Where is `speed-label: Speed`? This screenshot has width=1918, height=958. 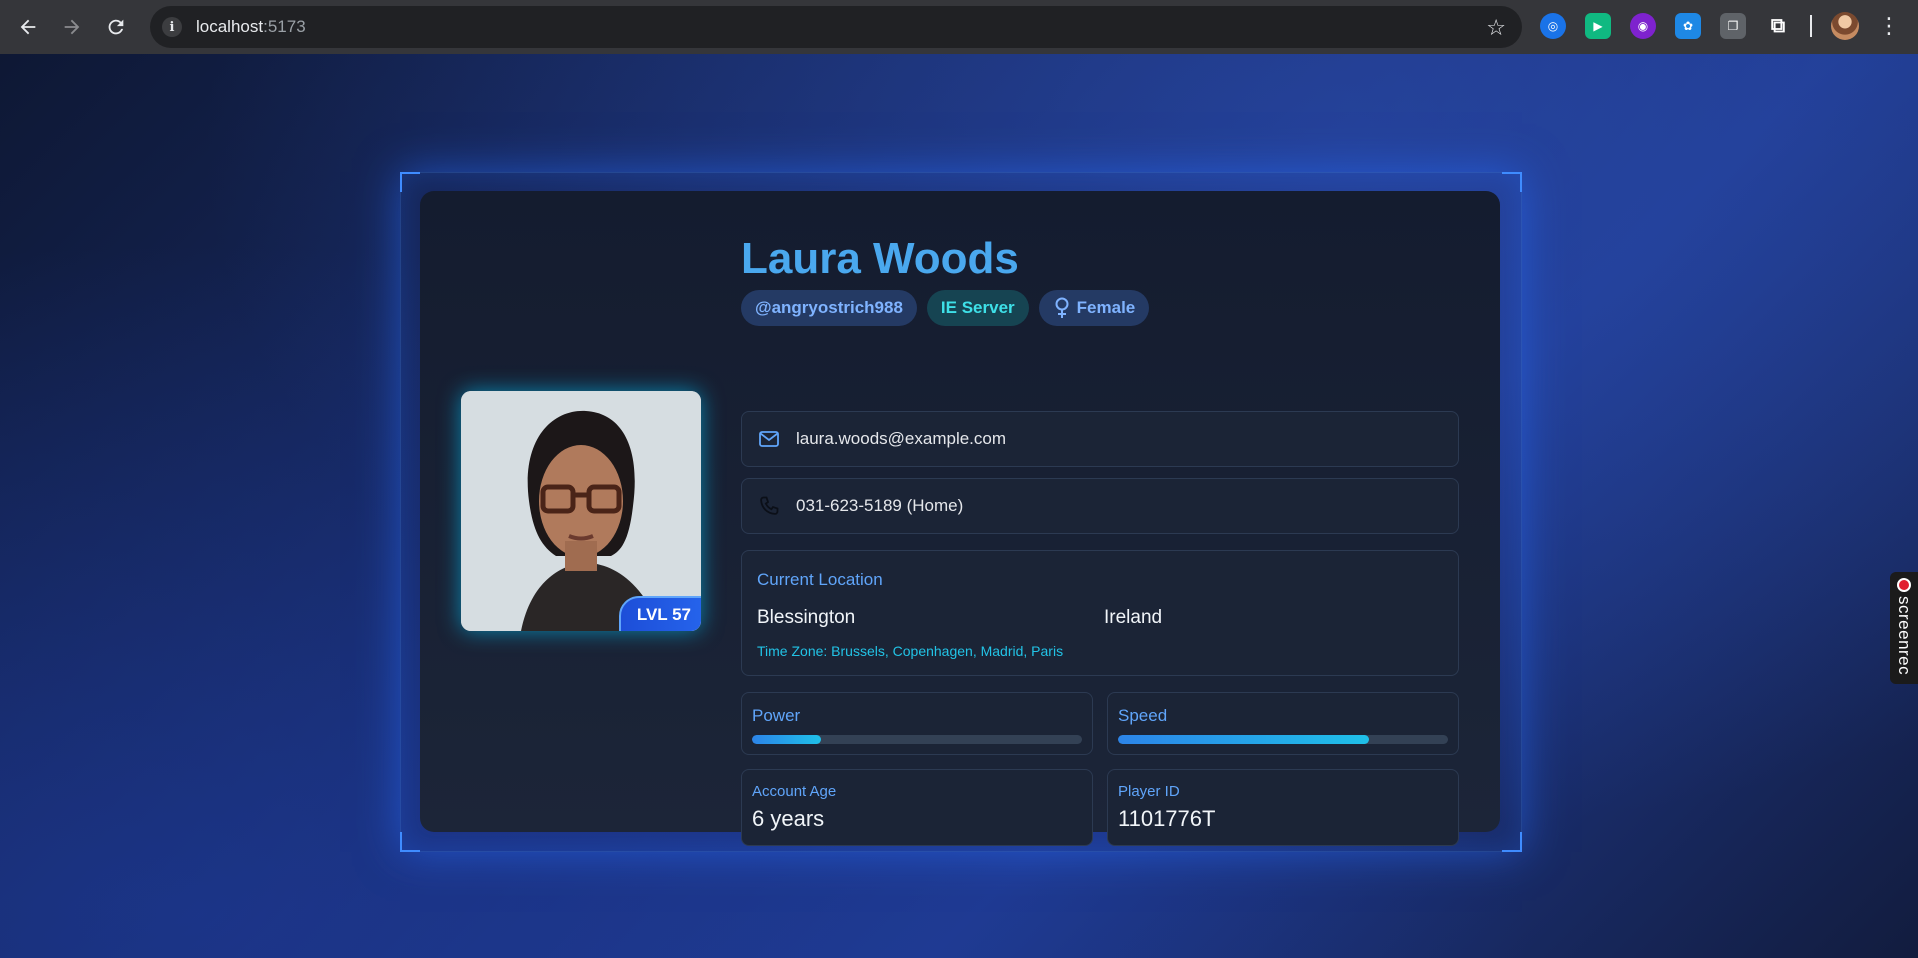
speed-label: Speed is located at coordinates (1143, 715).